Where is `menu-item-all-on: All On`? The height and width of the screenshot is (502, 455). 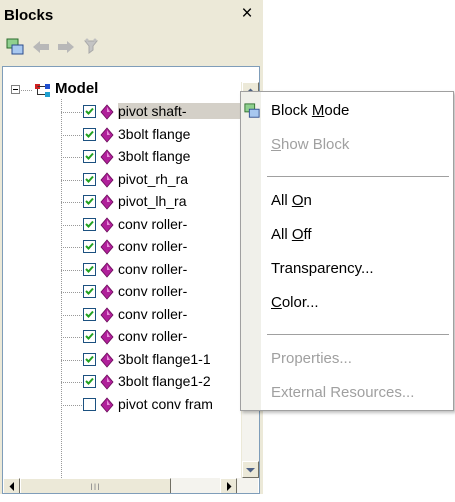
menu-item-all-on: All On is located at coordinates (347, 201).